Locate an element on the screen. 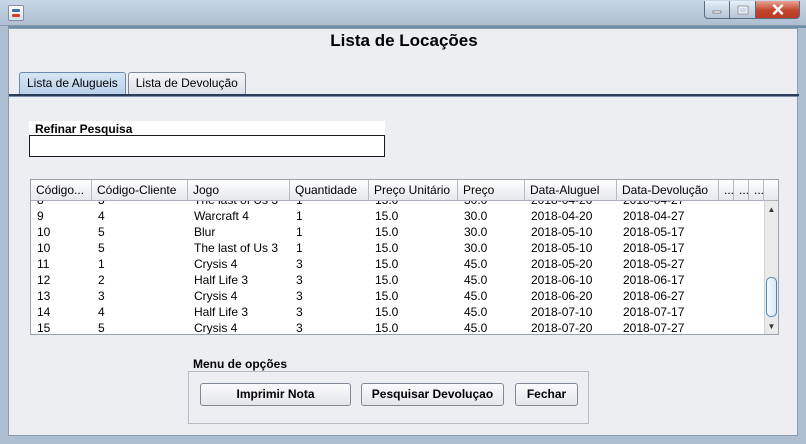 Image resolution: width=806 pixels, height=444 pixels. table-row: 11 1 Crysis 4 3 15.0 45.0 2018-05-20 2018-05-27 is located at coordinates (397, 264).